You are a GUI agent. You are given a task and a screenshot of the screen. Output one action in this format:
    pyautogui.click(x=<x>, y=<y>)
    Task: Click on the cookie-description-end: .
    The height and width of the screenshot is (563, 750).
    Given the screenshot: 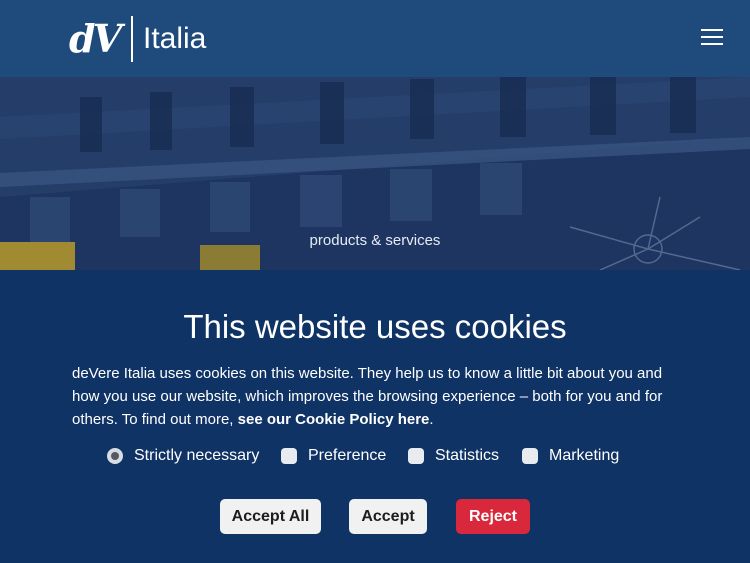 What is the action you would take?
    pyautogui.click(x=431, y=419)
    